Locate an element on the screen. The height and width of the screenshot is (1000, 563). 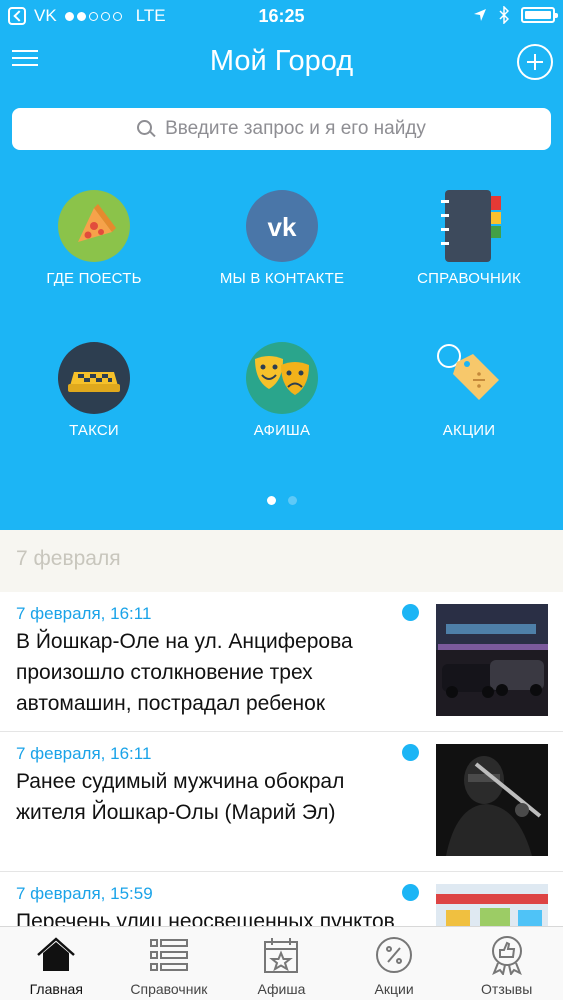
category-taxi: ТАКСИ is located at coordinates (94, 407).